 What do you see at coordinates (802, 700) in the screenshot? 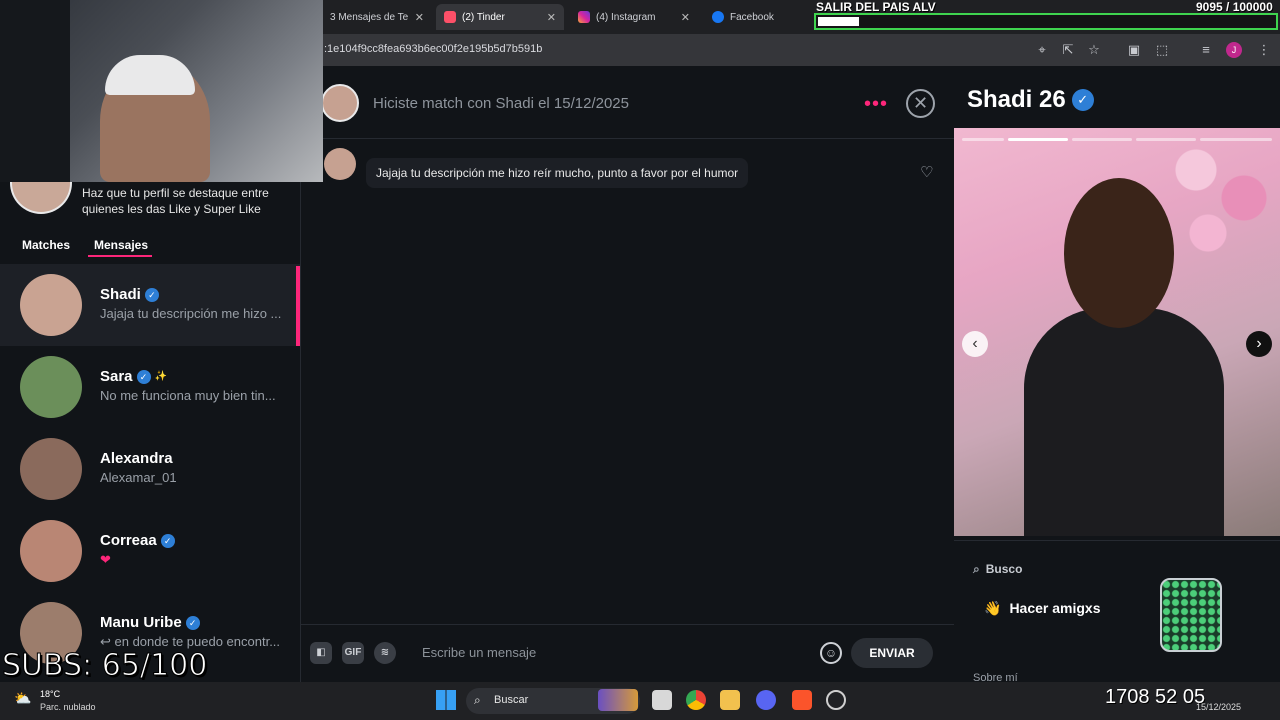
I see `brave-icon` at bounding box center [802, 700].